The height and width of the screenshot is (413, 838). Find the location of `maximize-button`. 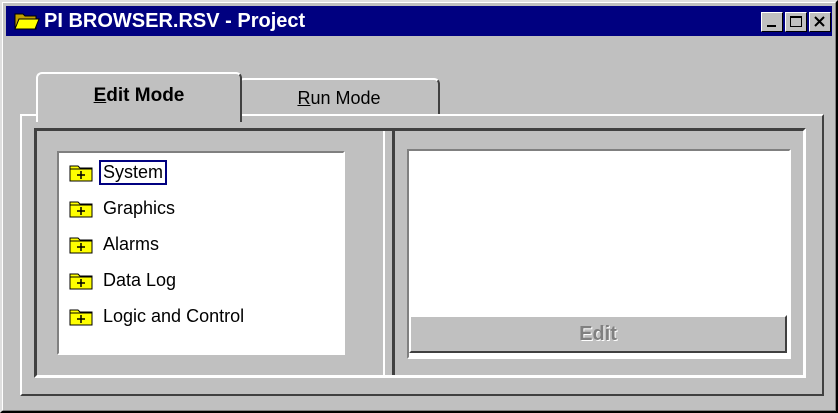

maximize-button is located at coordinates (796, 22).